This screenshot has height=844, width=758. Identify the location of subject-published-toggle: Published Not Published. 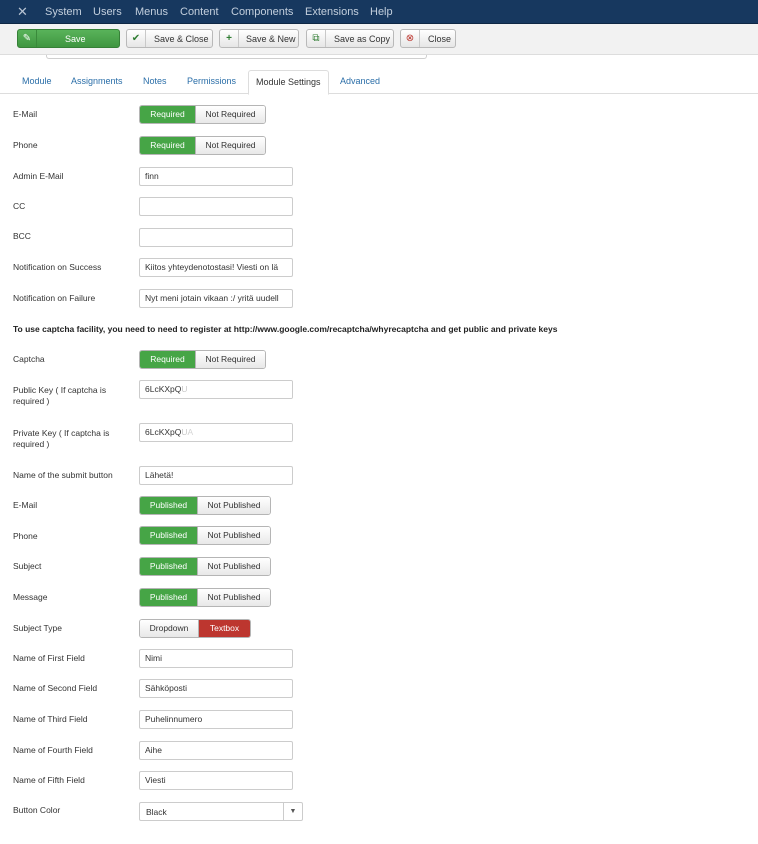
(205, 566).